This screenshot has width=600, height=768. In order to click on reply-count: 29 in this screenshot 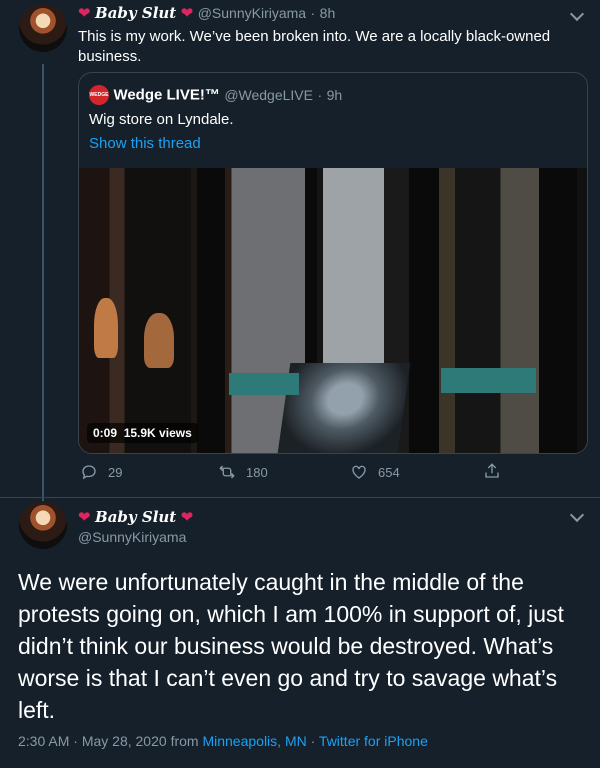, I will do `click(115, 472)`.